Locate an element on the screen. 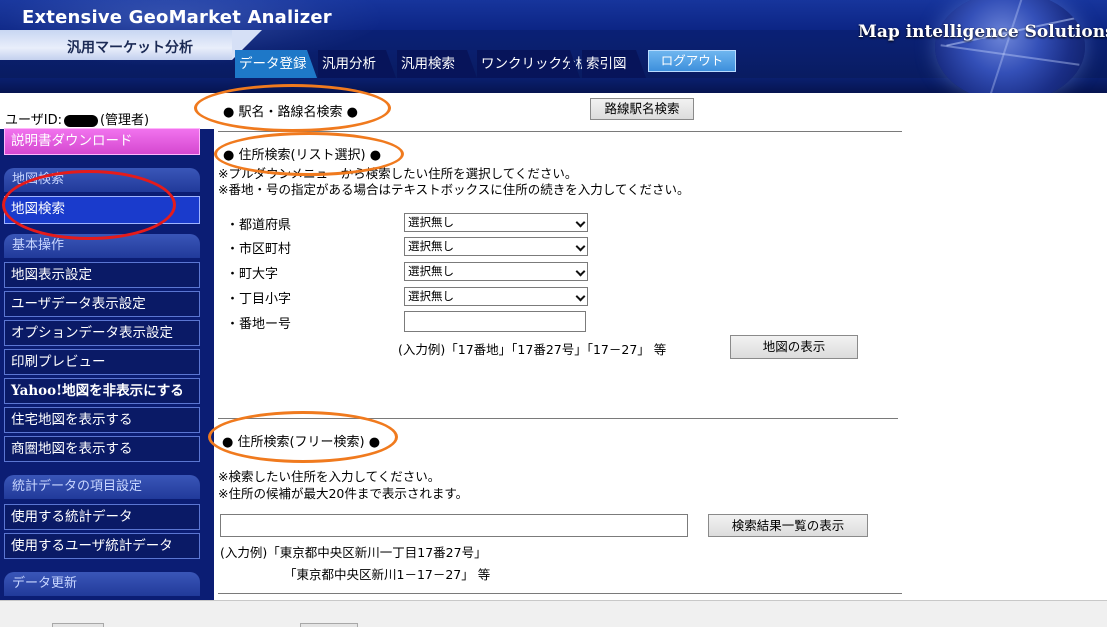 This screenshot has width=1107, height=627. sidebar-item-user-data-display-settings: ユーザデータ表示設定 is located at coordinates (102, 304).